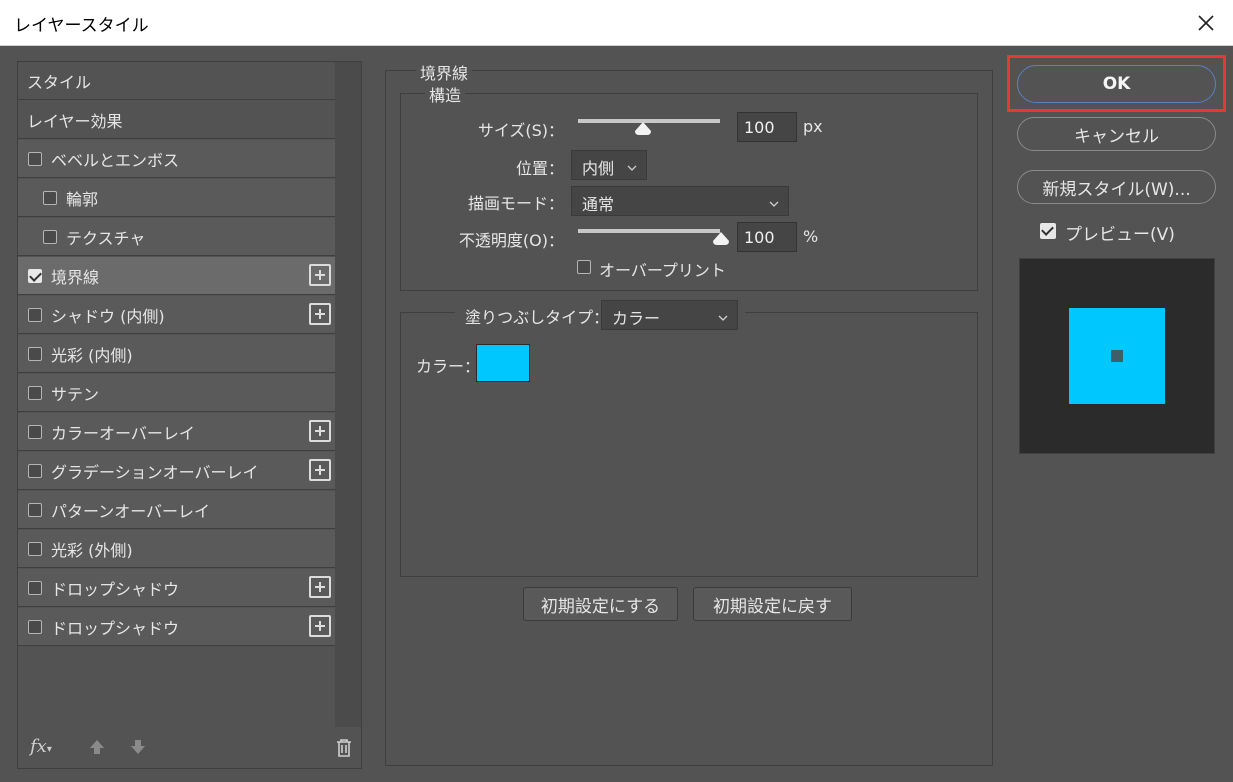 The width and height of the screenshot is (1233, 782). What do you see at coordinates (1116, 84) in the screenshot?
I see `ok-button: OK` at bounding box center [1116, 84].